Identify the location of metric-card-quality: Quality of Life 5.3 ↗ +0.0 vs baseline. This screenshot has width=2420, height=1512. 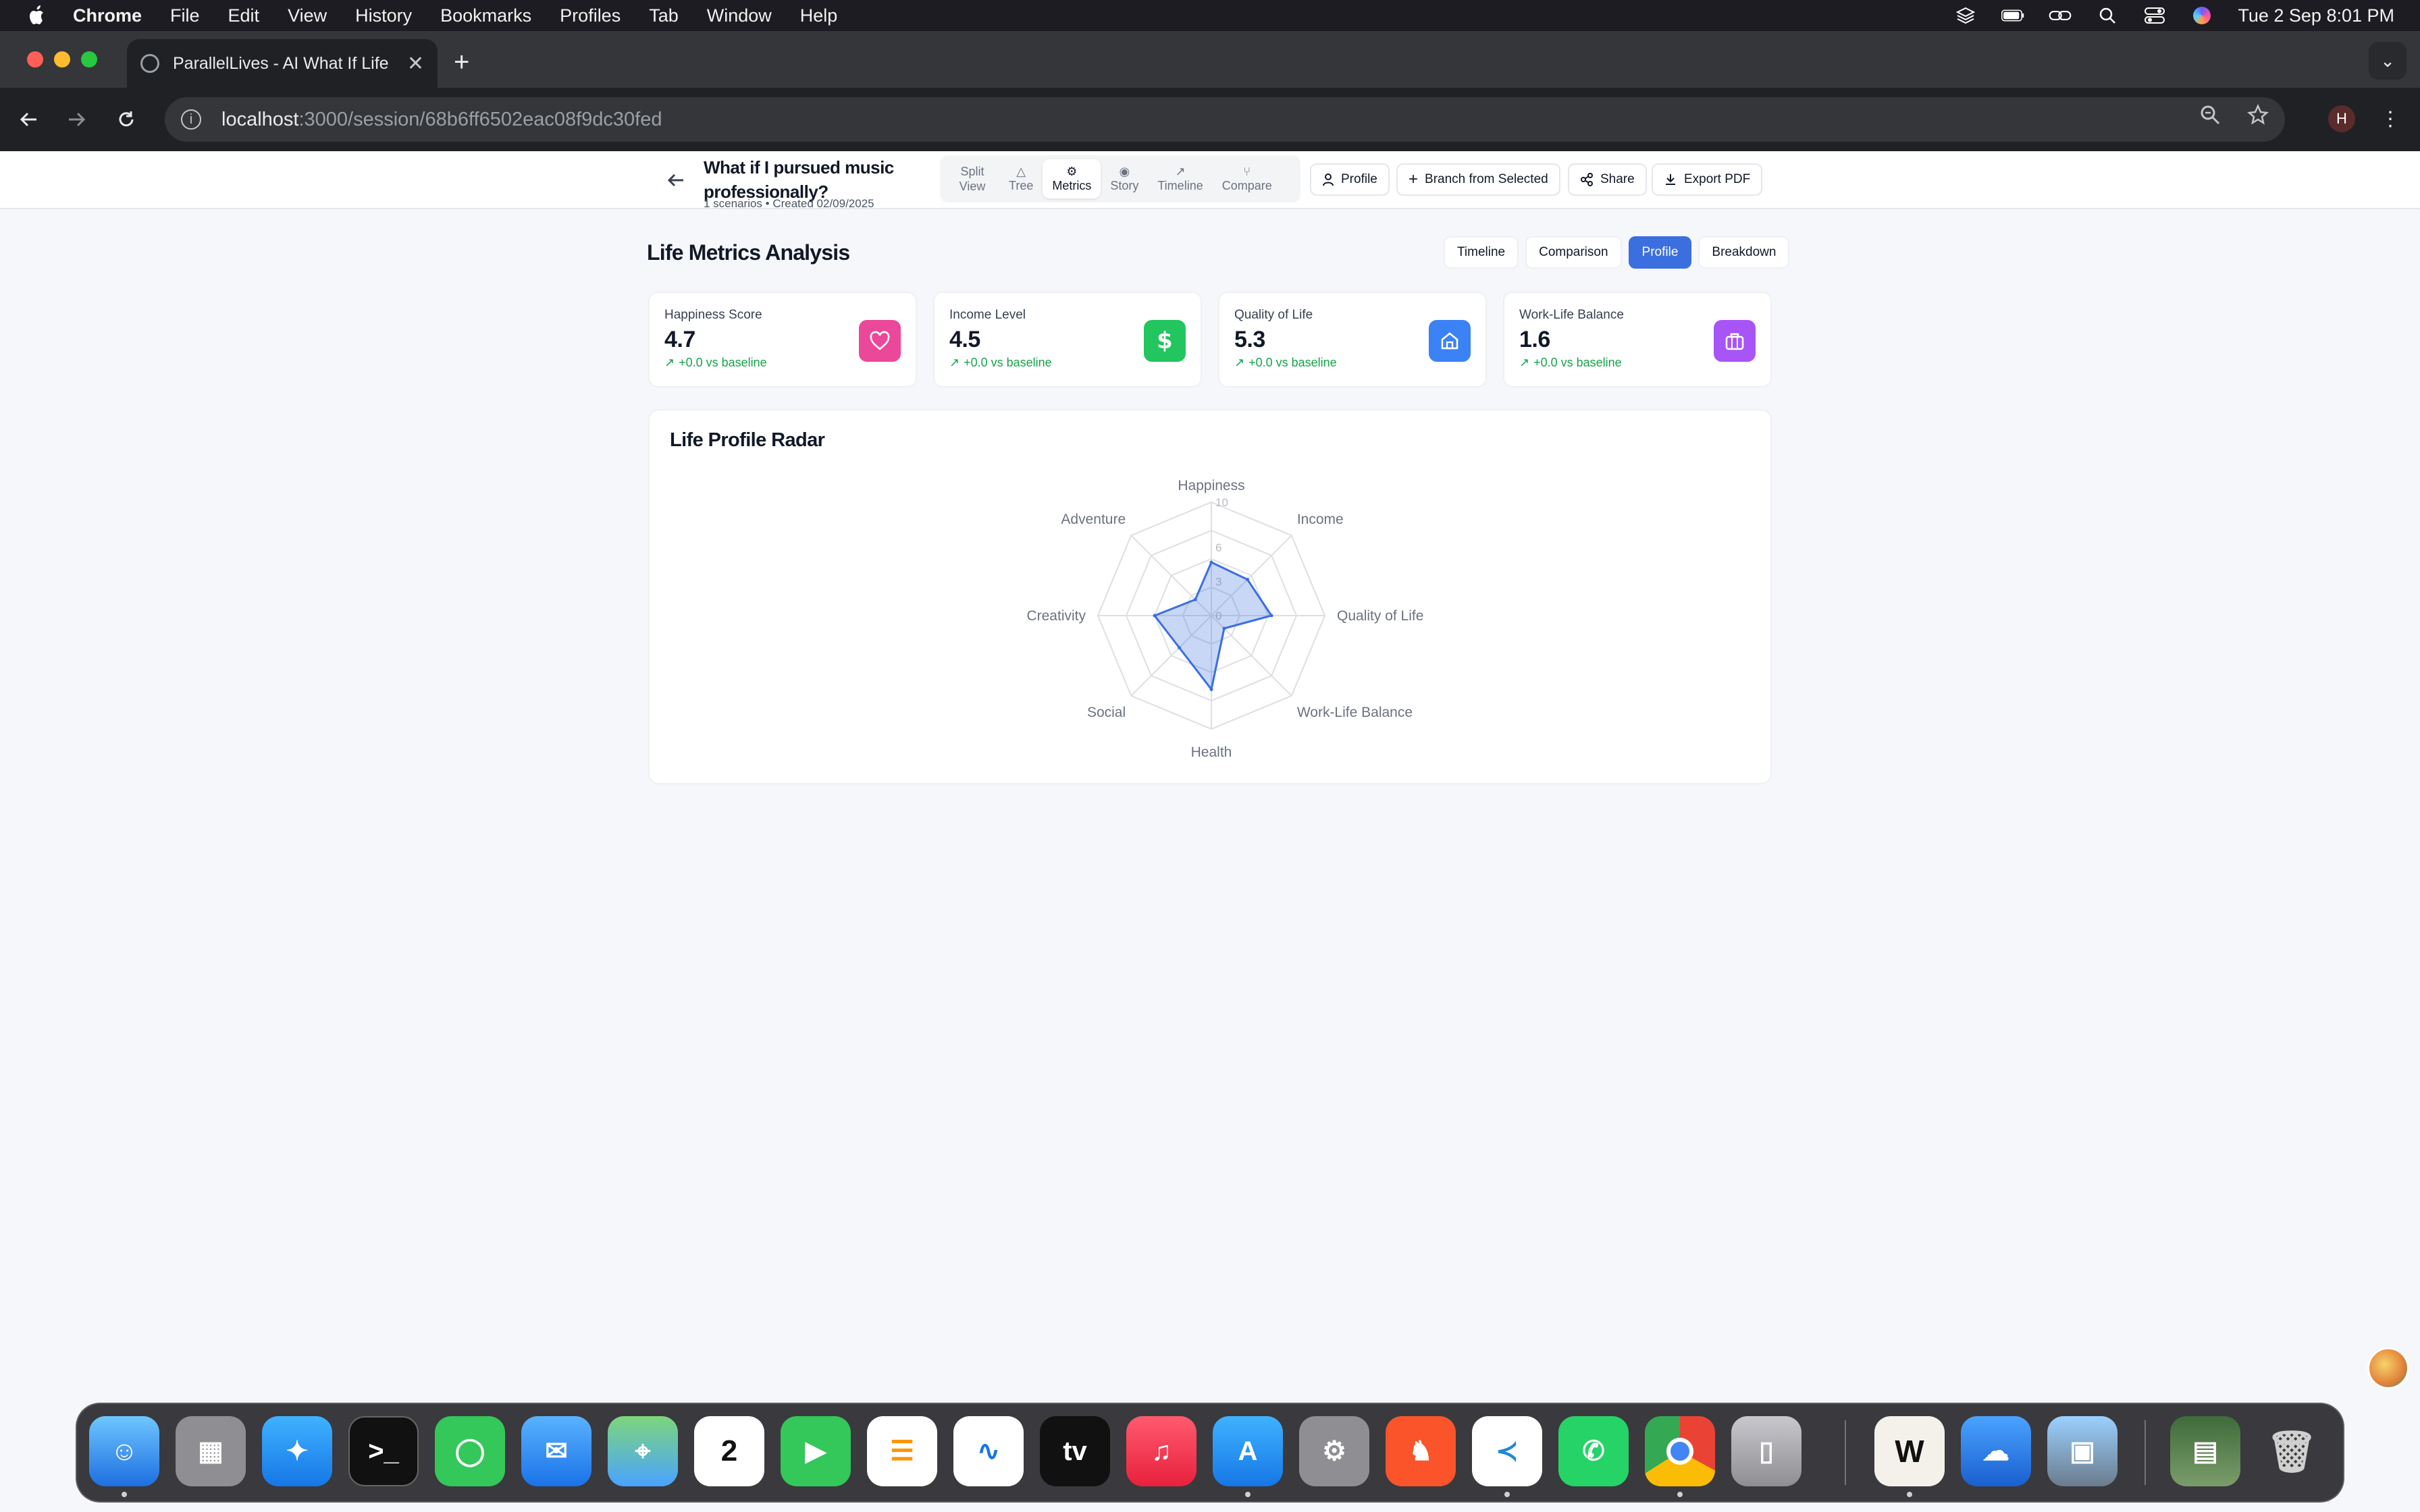
(1352, 339).